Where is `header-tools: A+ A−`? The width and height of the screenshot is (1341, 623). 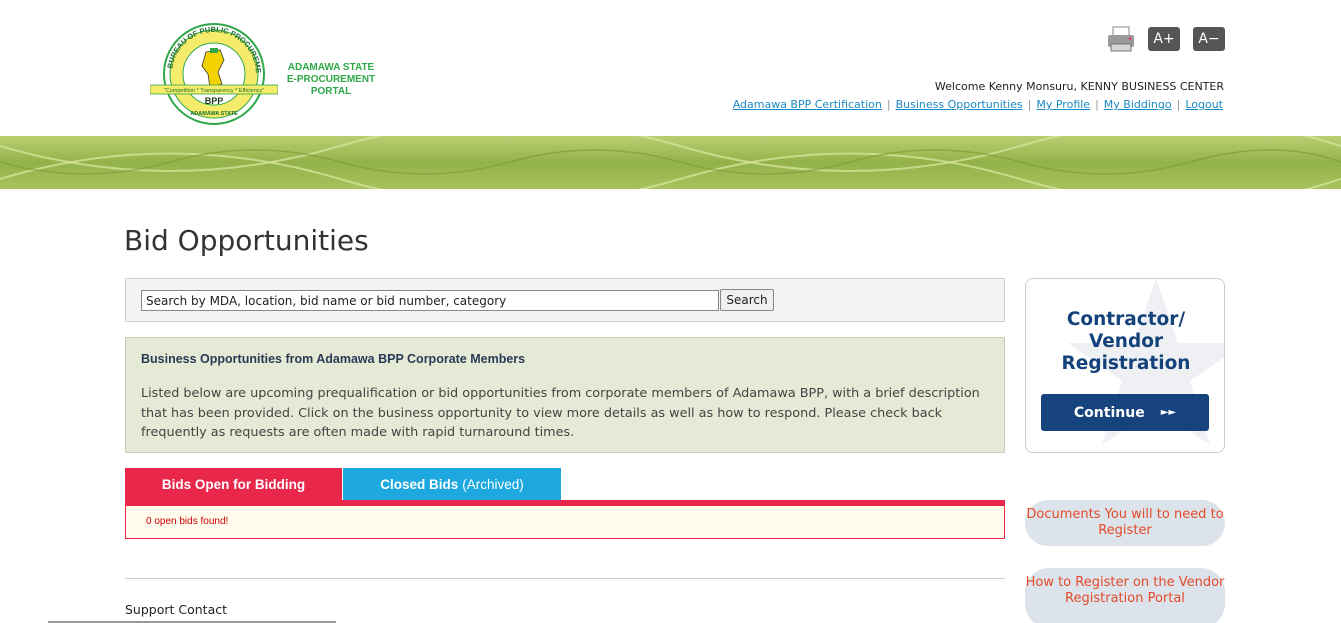 header-tools: A+ A− is located at coordinates (1166, 39).